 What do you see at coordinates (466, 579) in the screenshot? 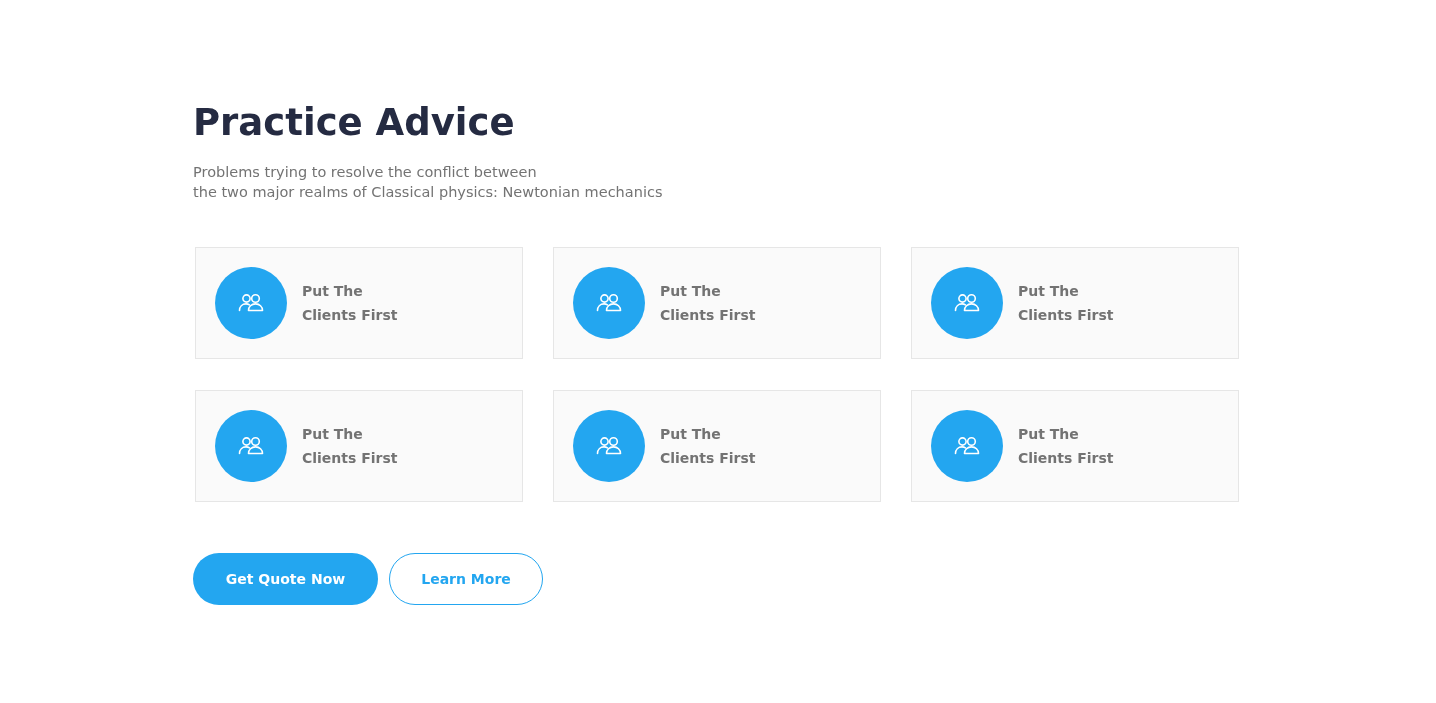
I see `learn-more-button: Learn More` at bounding box center [466, 579].